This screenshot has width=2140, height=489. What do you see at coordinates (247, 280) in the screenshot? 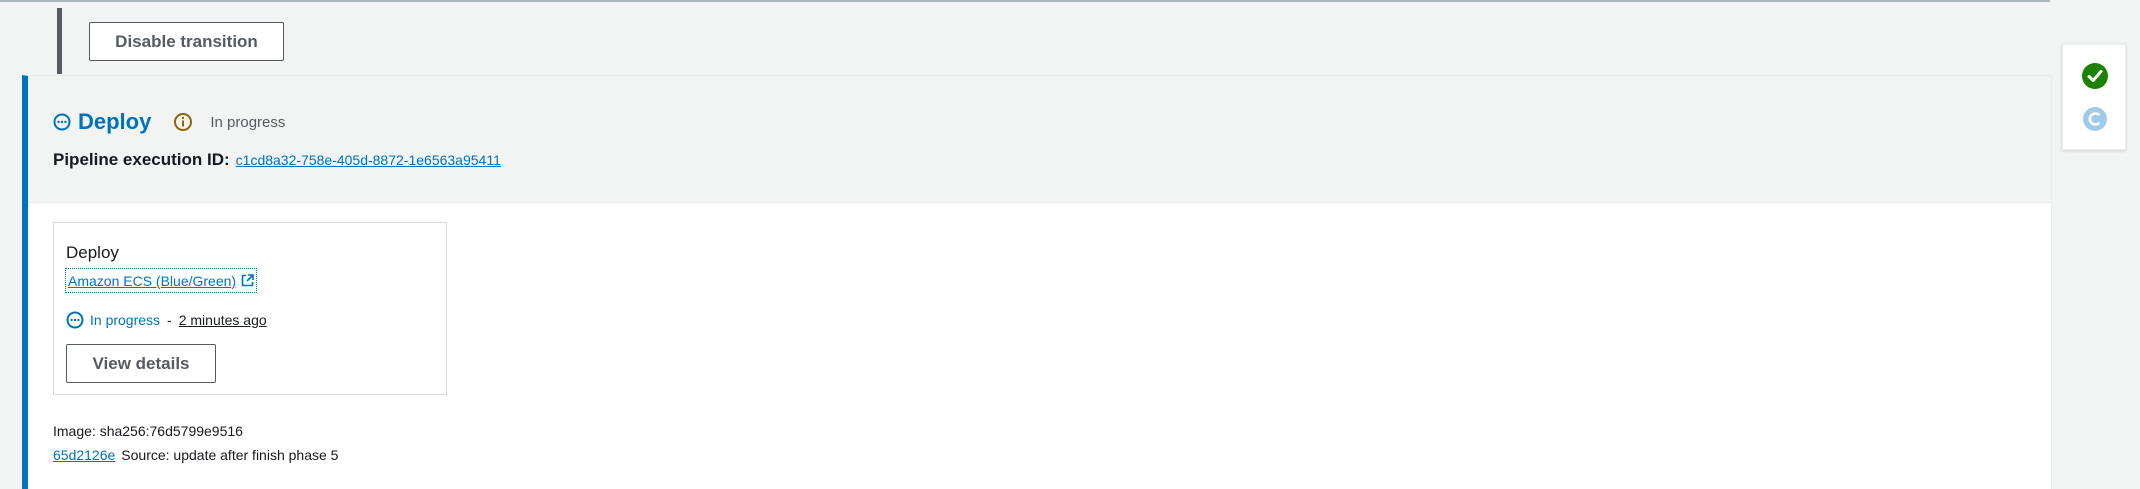
I see `external-link-icon` at bounding box center [247, 280].